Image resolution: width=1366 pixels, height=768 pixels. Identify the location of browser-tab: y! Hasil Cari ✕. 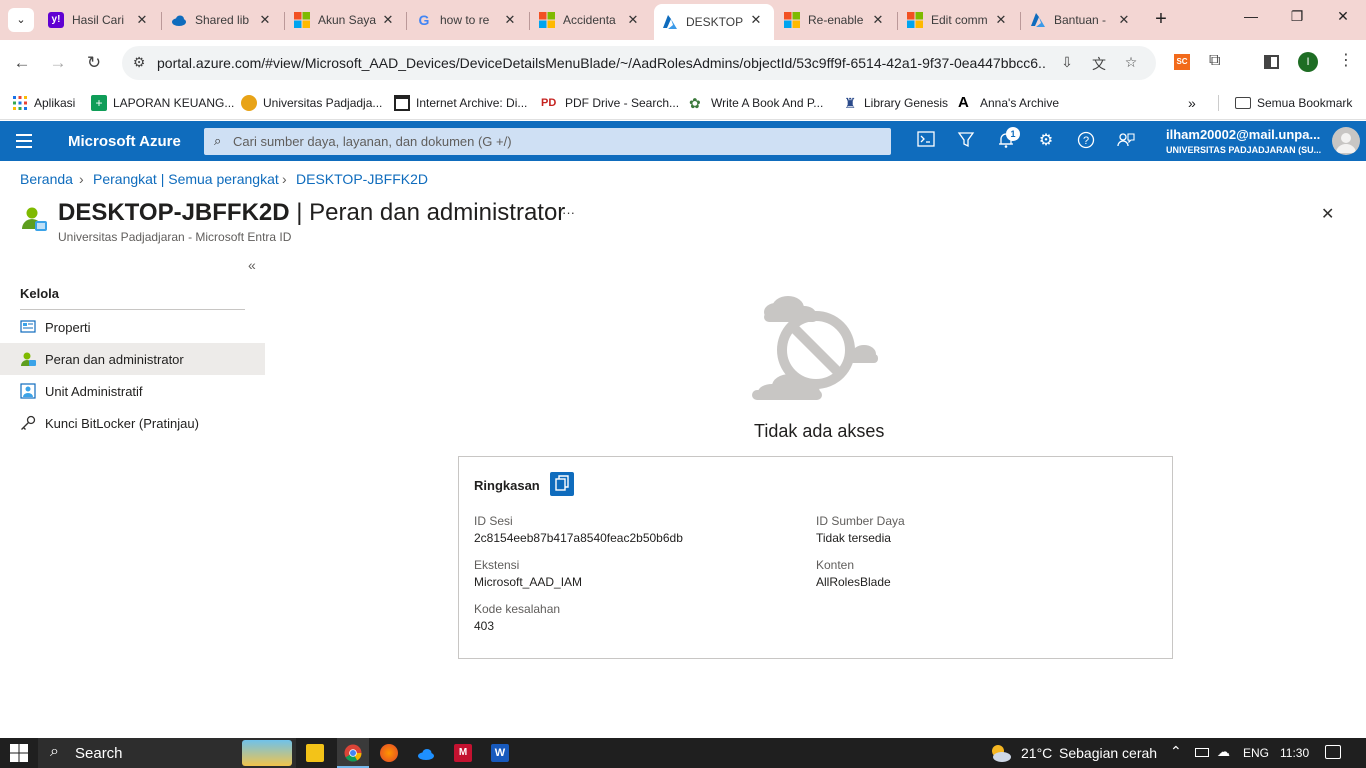
(100, 20).